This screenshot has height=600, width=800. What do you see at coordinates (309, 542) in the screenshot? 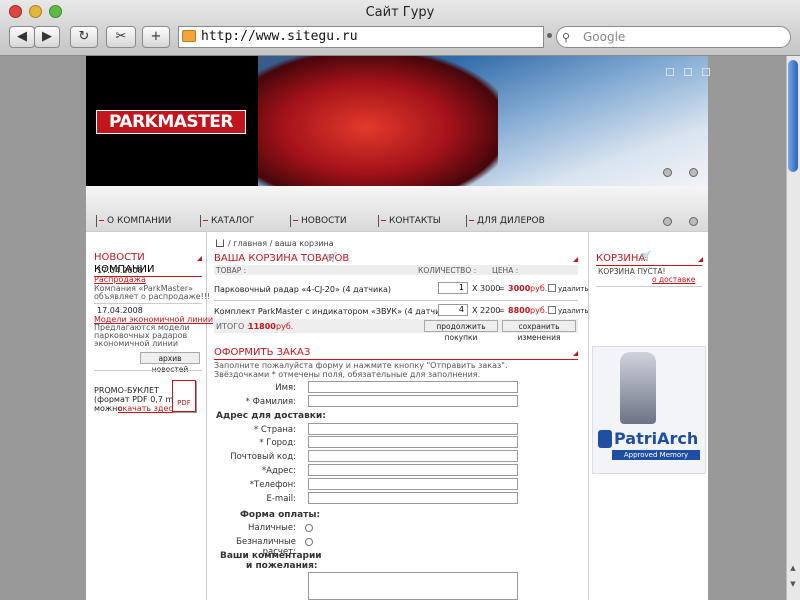
I see `cashless-radio` at bounding box center [309, 542].